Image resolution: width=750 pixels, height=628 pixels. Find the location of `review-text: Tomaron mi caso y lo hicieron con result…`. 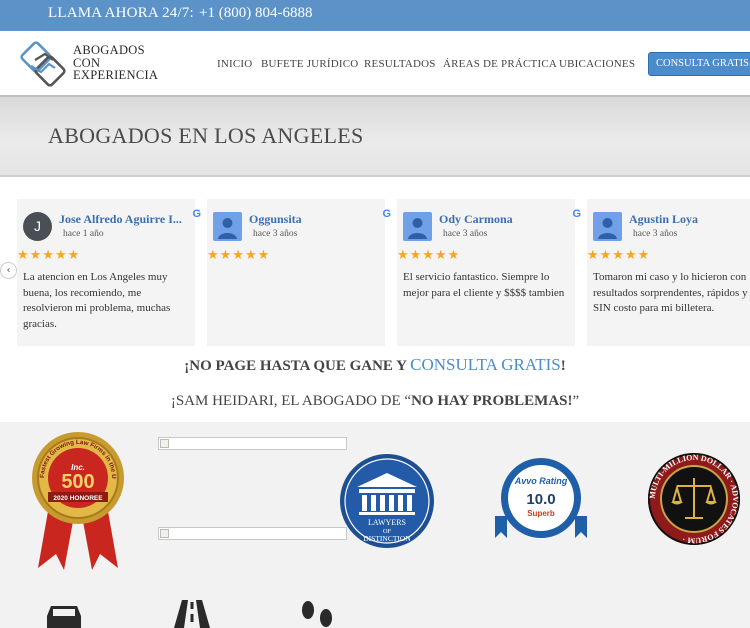

review-text: Tomaron mi caso y lo hicieron con result… is located at coordinates (670, 292).